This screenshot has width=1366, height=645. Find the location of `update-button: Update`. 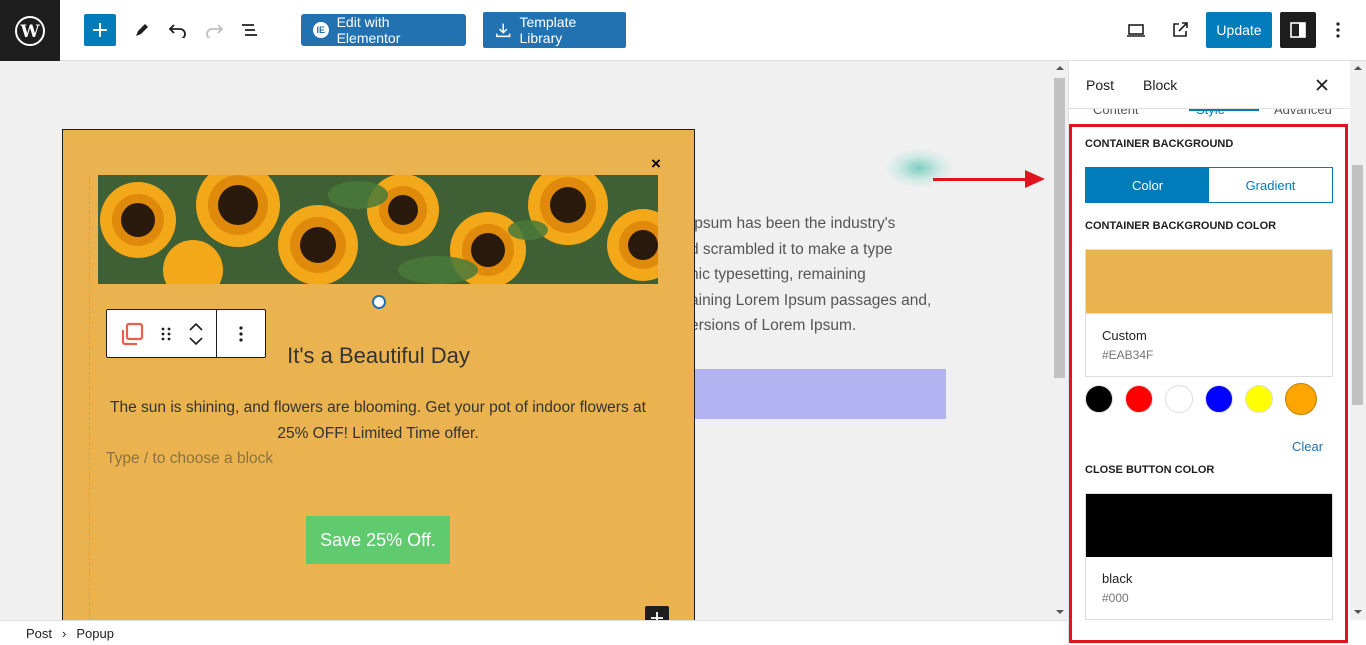

update-button: Update is located at coordinates (1239, 30).